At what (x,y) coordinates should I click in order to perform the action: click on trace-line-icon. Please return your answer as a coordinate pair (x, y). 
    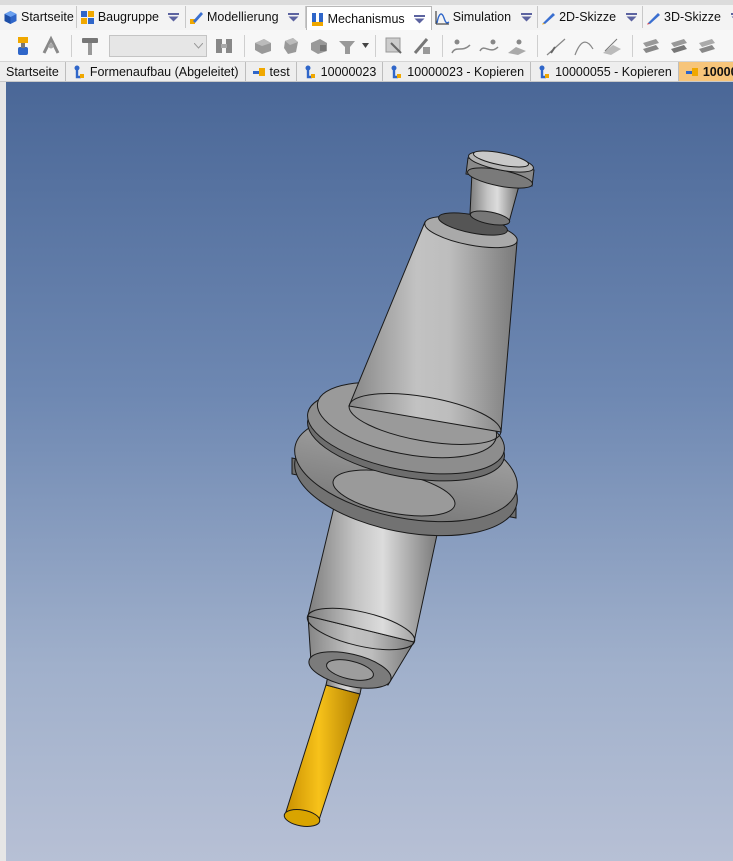
    Looking at the image, I should click on (556, 46).